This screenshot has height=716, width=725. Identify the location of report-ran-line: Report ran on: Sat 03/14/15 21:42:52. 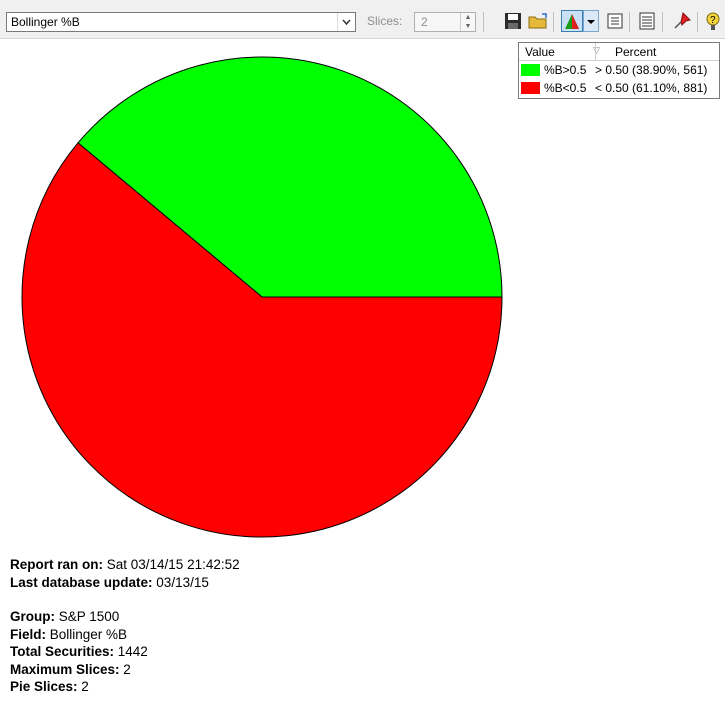
(125, 565).